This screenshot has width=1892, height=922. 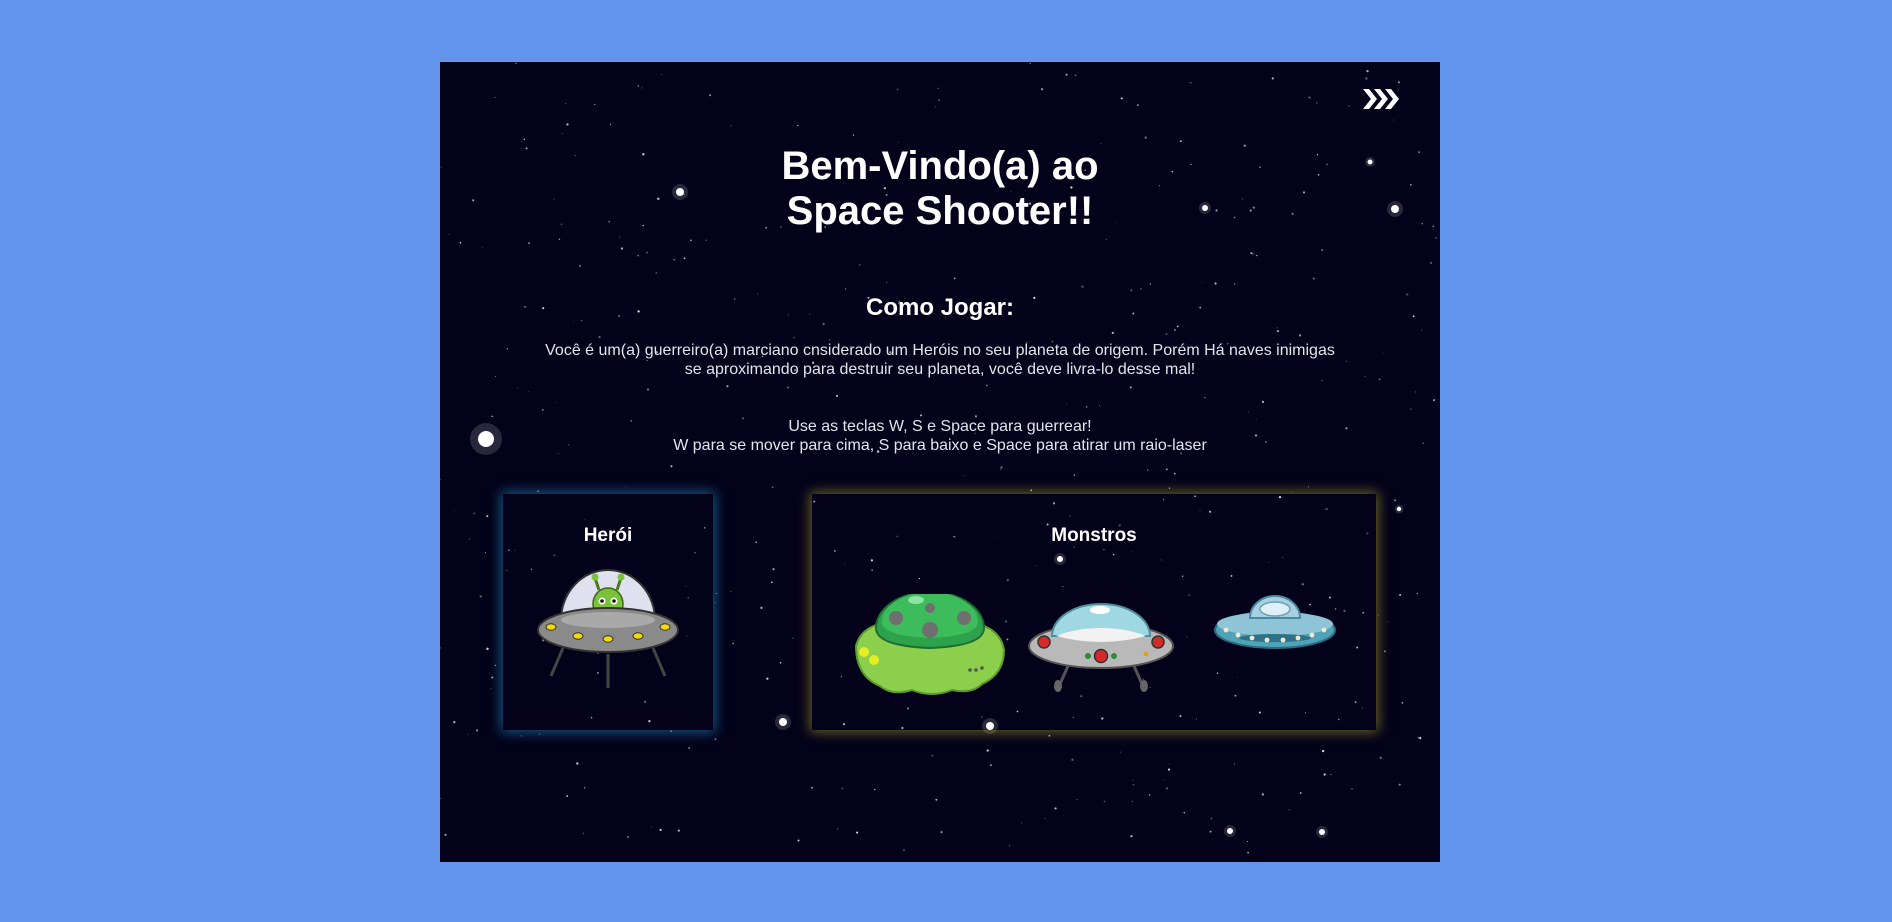 I want to click on fast-forward-chevrons-icon, so click(x=1381, y=99).